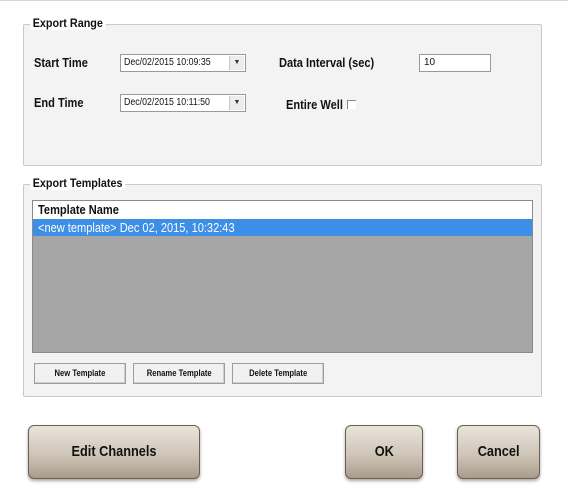 This screenshot has width=568, height=502. I want to click on rename-template-button: Rename Template, so click(179, 373).